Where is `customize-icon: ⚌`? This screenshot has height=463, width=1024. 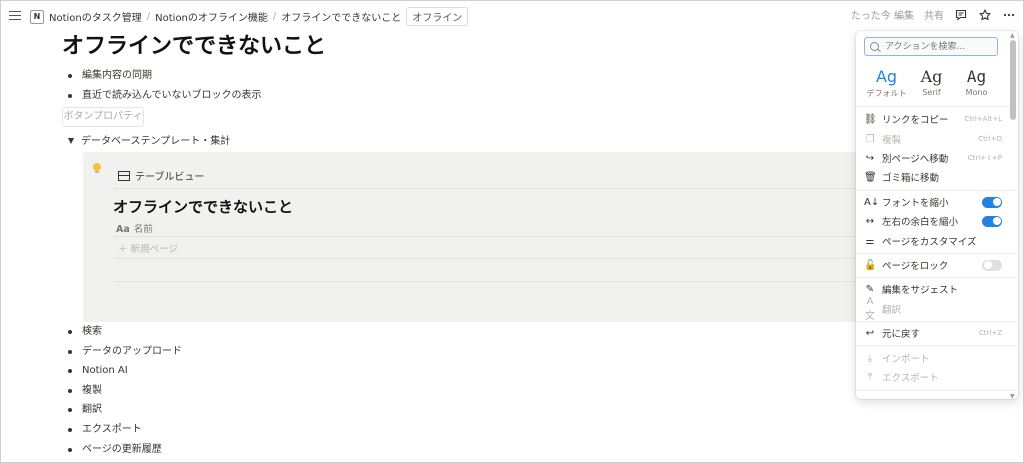
customize-icon: ⚌ is located at coordinates (870, 241).